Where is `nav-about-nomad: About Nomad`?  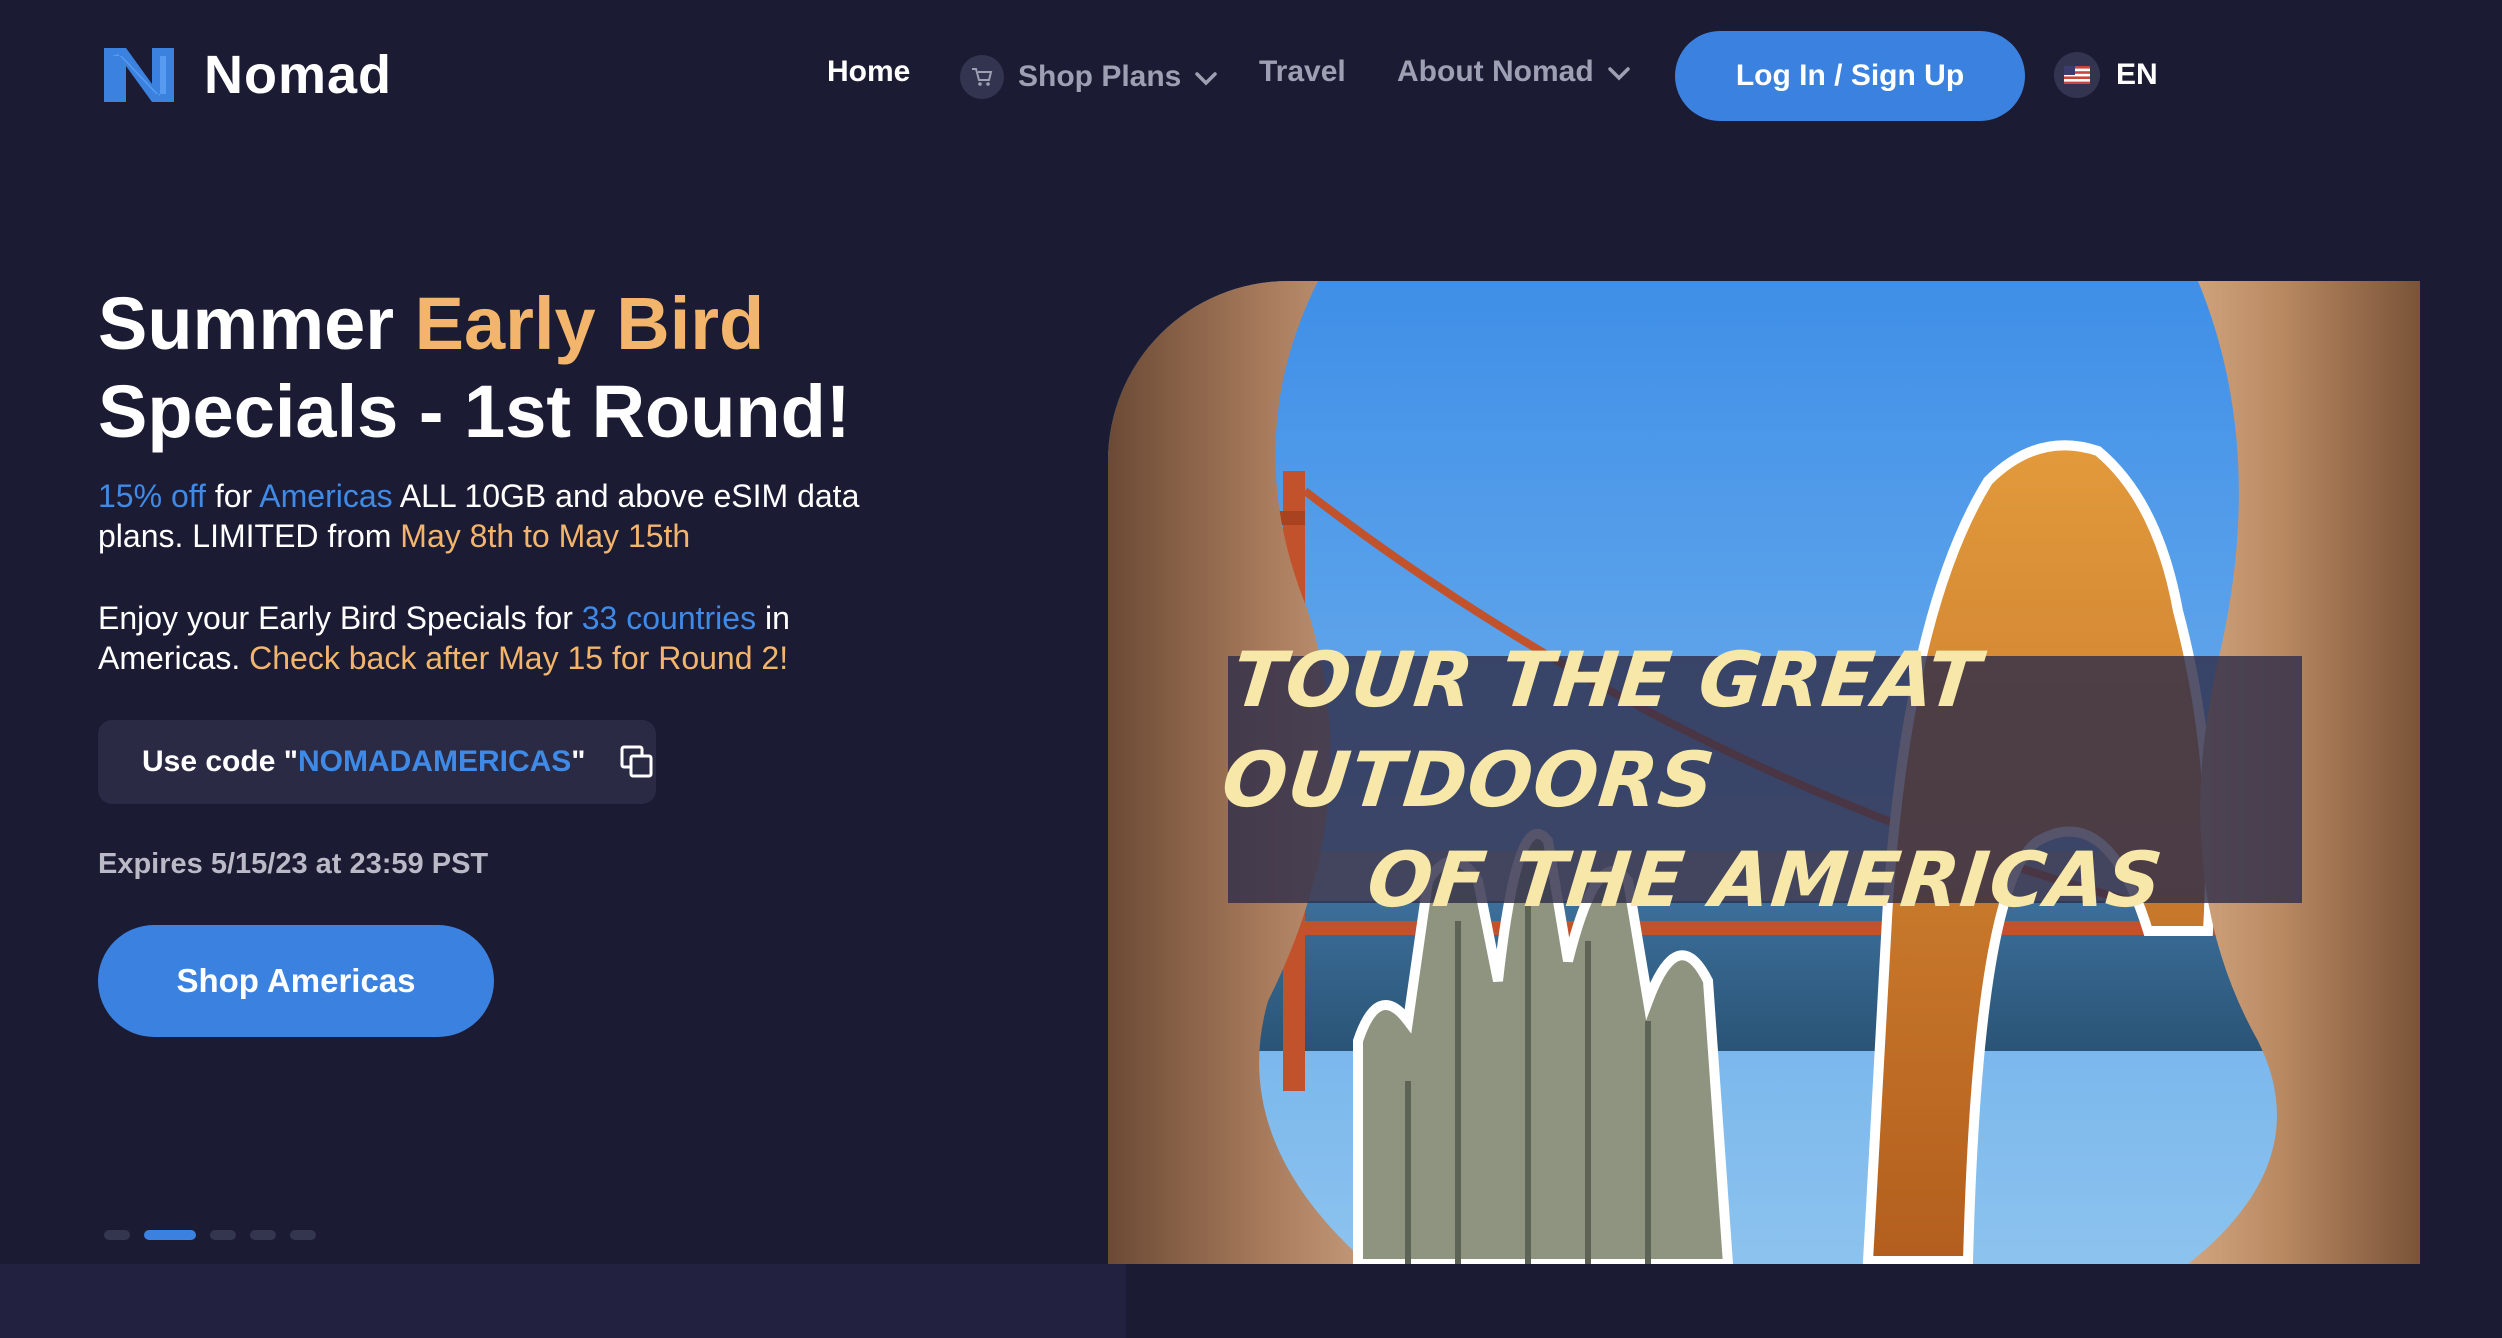
nav-about-nomad: About Nomad is located at coordinates (1513, 72).